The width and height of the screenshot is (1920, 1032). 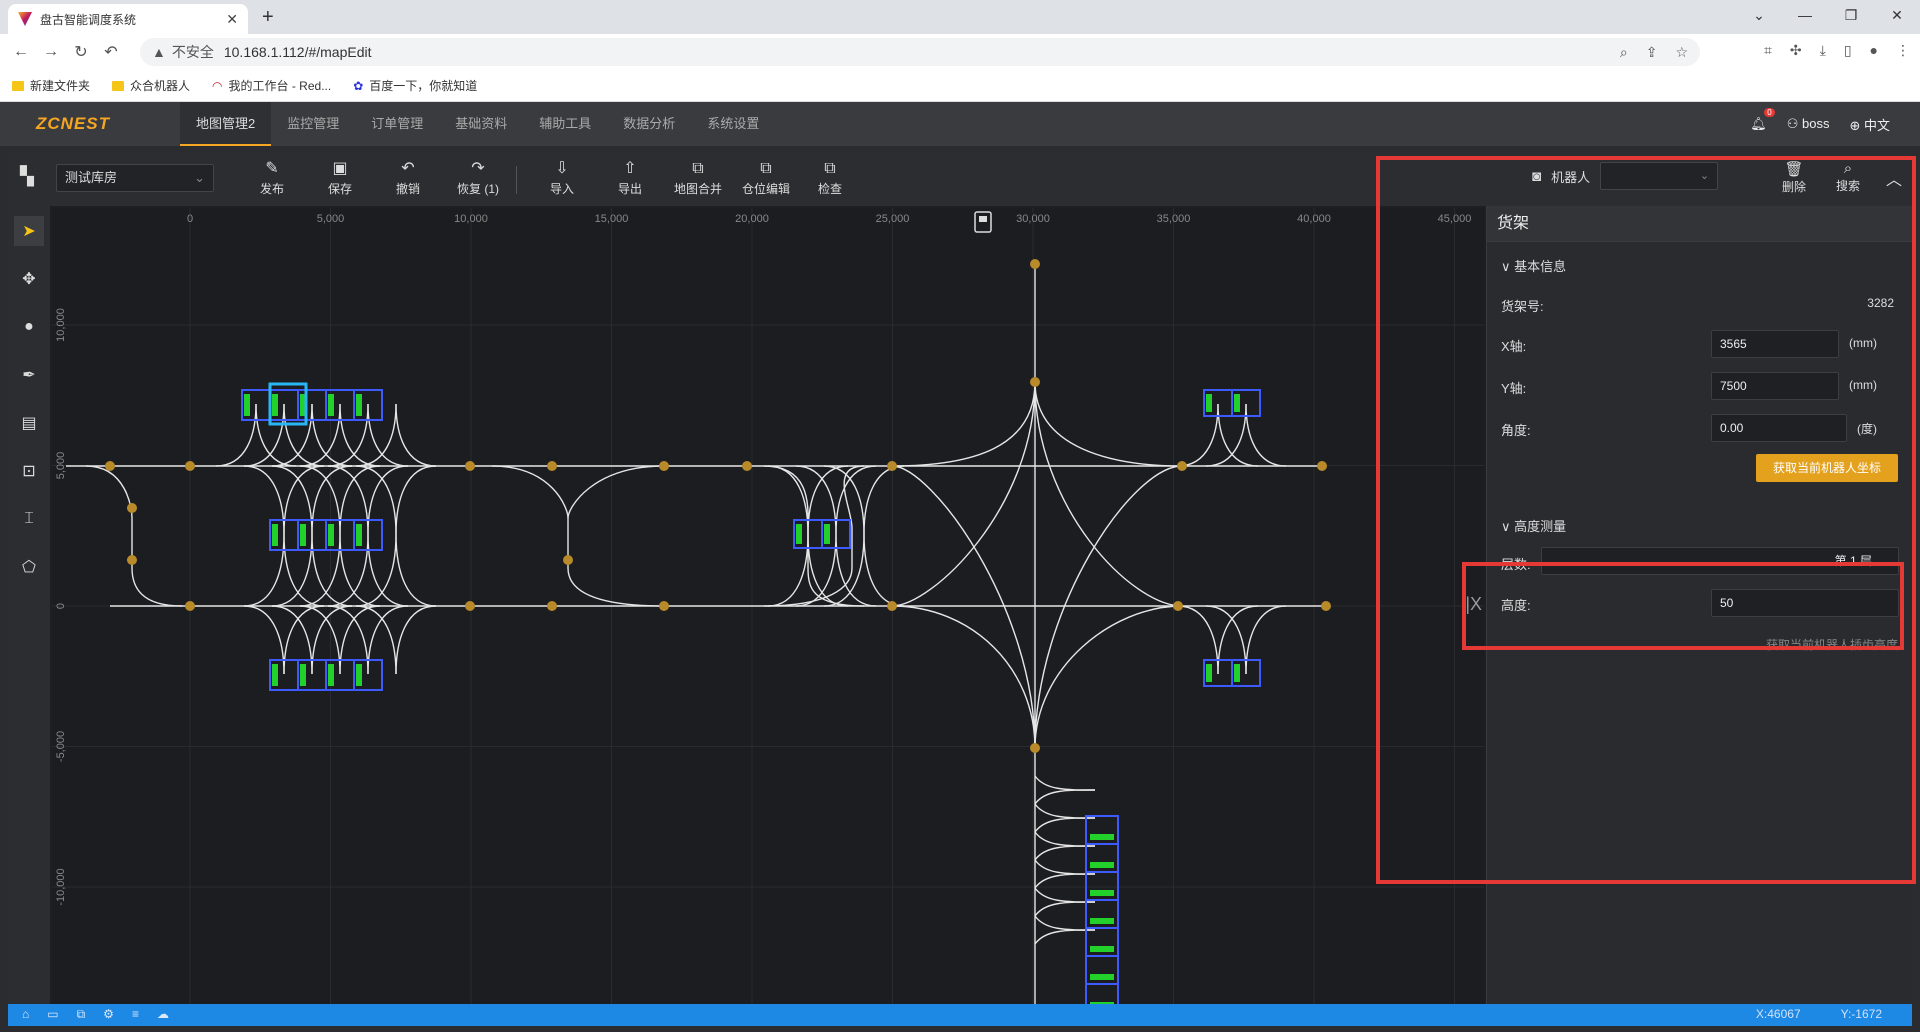 What do you see at coordinates (1762, 120) in the screenshot?
I see `notification-bell-icon: 🔔︎ 0` at bounding box center [1762, 120].